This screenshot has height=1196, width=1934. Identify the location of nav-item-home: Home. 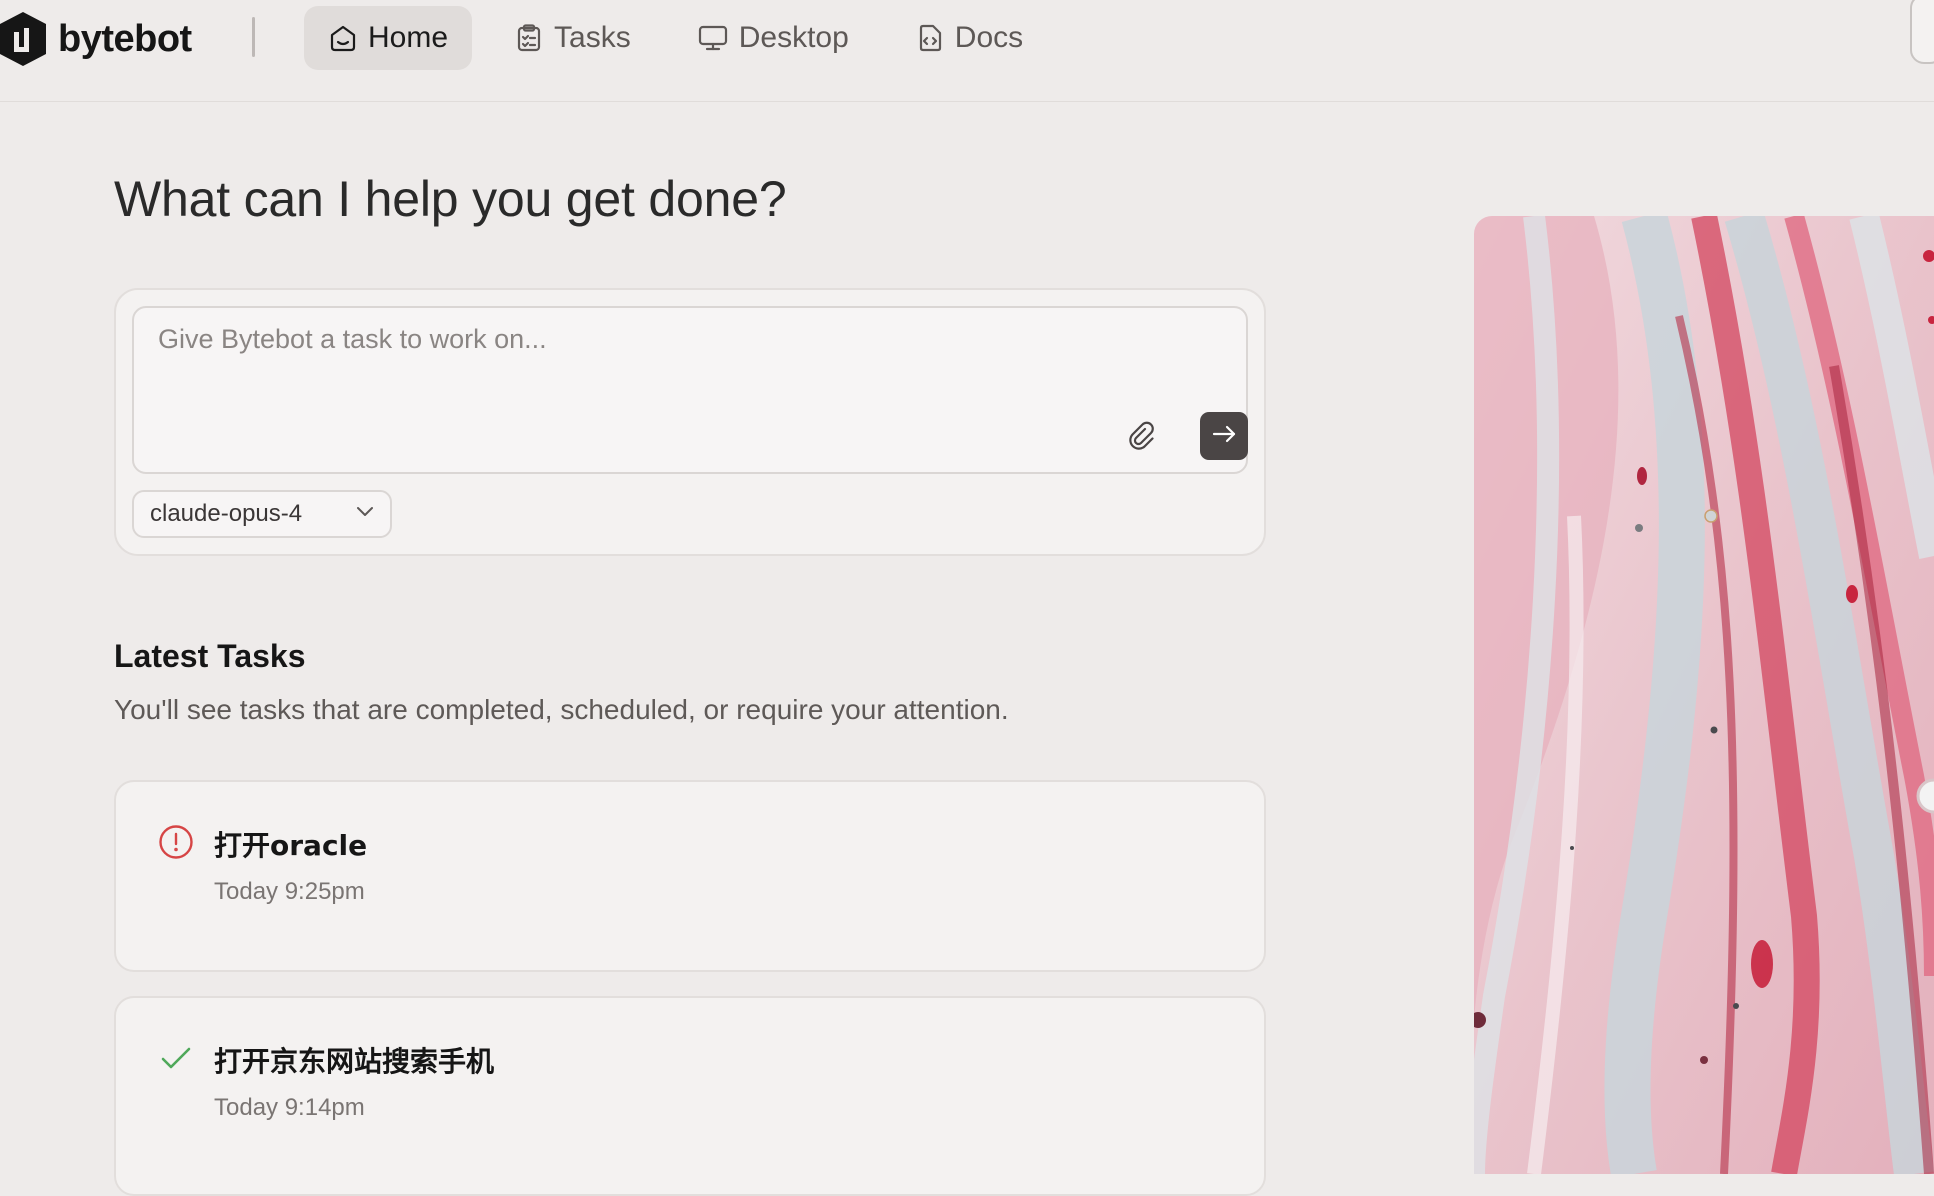
(388, 38).